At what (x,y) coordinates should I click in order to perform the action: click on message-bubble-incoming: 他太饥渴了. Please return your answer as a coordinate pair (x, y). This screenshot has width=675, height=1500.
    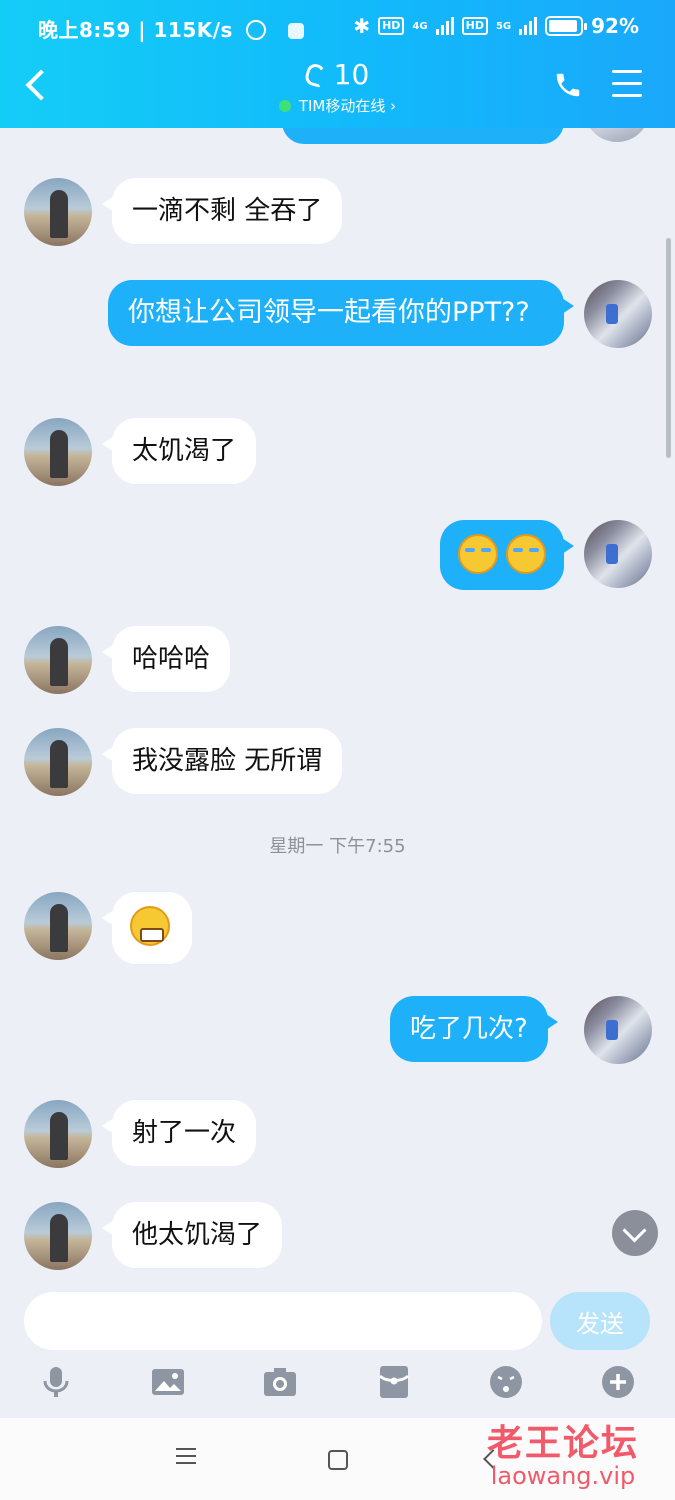
    Looking at the image, I should click on (192, 1235).